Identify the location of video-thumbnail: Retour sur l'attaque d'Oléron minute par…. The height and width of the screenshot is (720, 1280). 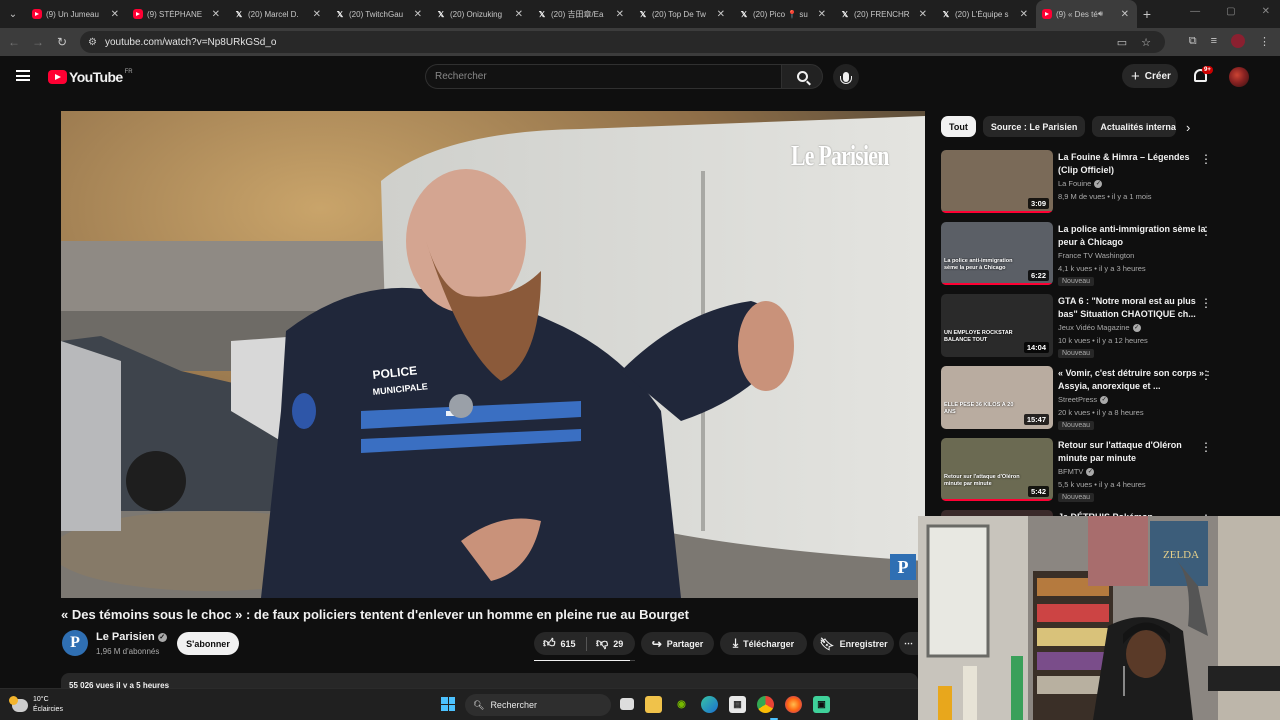
(997, 469).